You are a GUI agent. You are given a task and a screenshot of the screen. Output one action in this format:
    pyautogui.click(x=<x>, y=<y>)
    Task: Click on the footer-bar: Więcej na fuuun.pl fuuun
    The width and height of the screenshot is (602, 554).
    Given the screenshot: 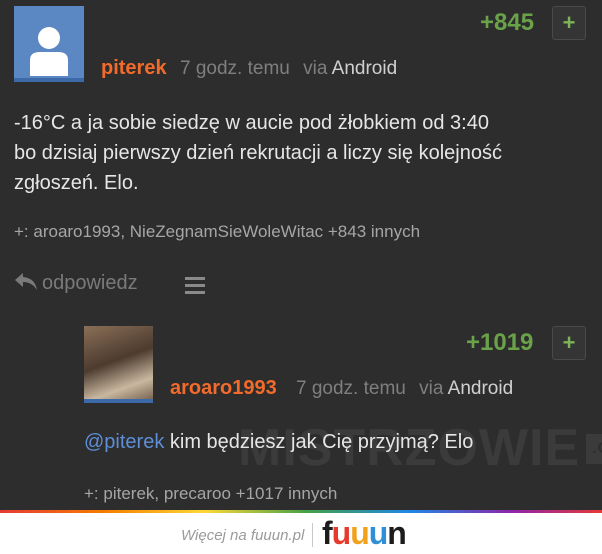 What is the action you would take?
    pyautogui.click(x=301, y=533)
    